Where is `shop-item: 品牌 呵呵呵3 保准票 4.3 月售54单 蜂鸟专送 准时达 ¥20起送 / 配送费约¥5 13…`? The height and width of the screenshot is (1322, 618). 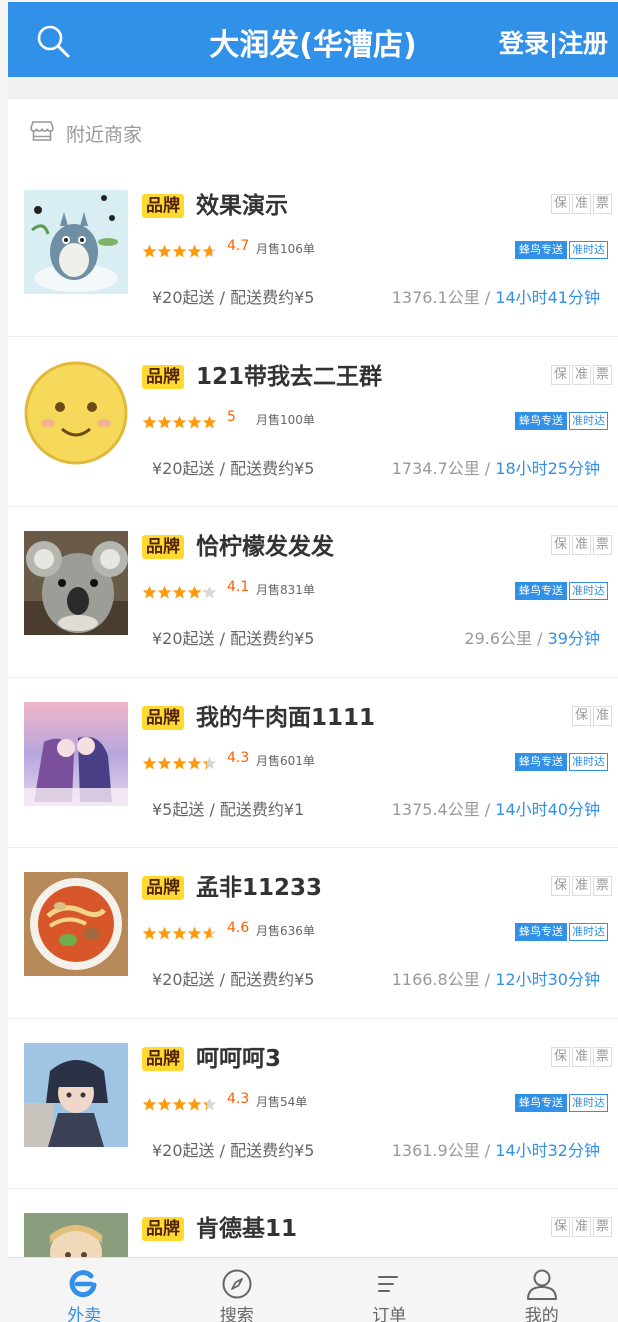 shop-item: 品牌 呵呵呵3 保准票 4.3 月售54单 蜂鸟专送 准时达 ¥20起送 / 配送费约¥5 13… is located at coordinates (313, 1103).